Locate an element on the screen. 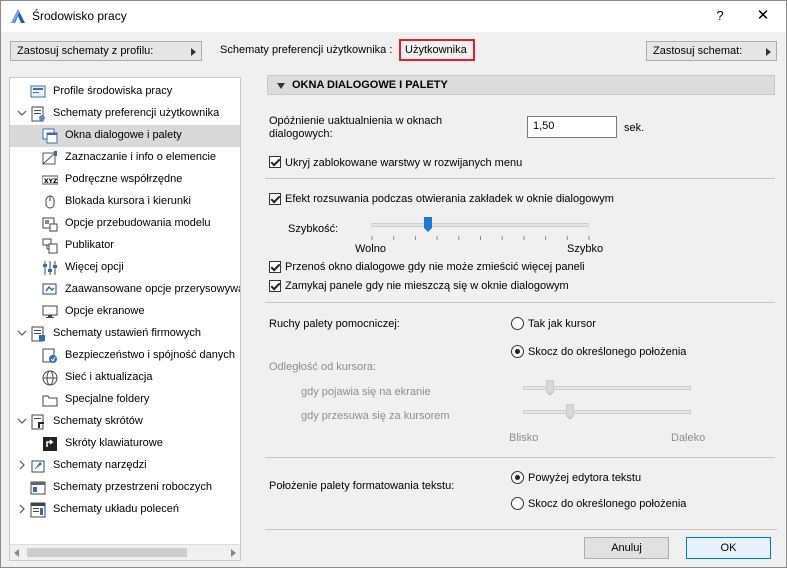 This screenshot has width=787, height=568. collapse-triangle-icon is located at coordinates (281, 86).